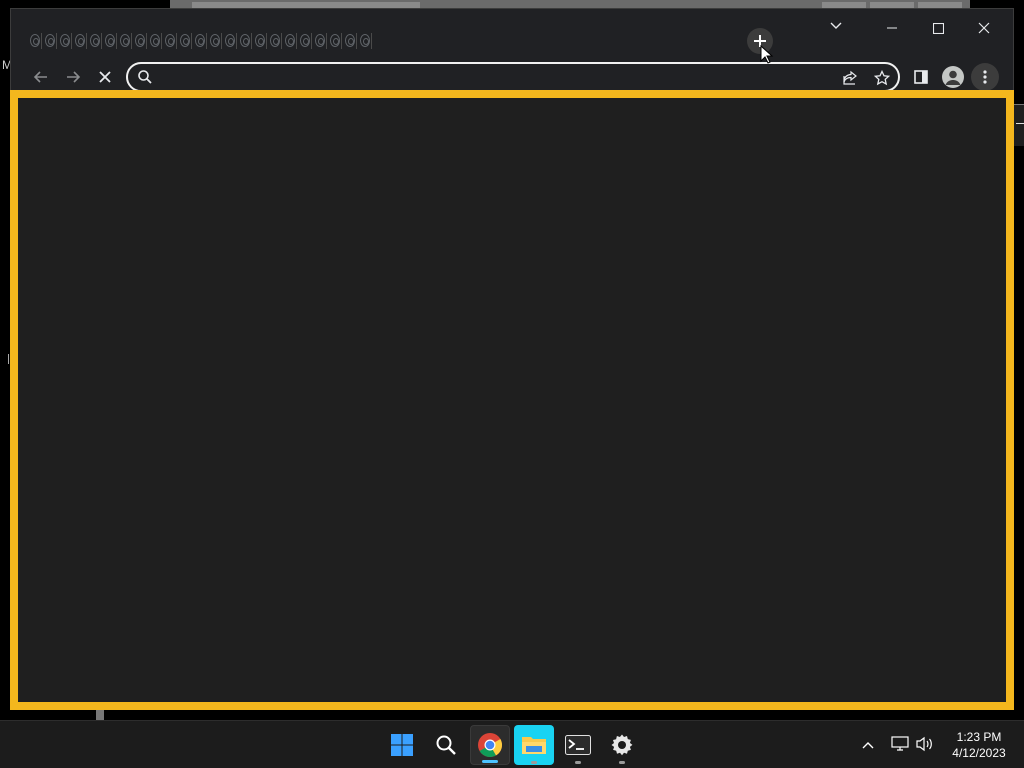 The width and height of the screenshot is (1024, 768). I want to click on stop-loading-button, so click(105, 77).